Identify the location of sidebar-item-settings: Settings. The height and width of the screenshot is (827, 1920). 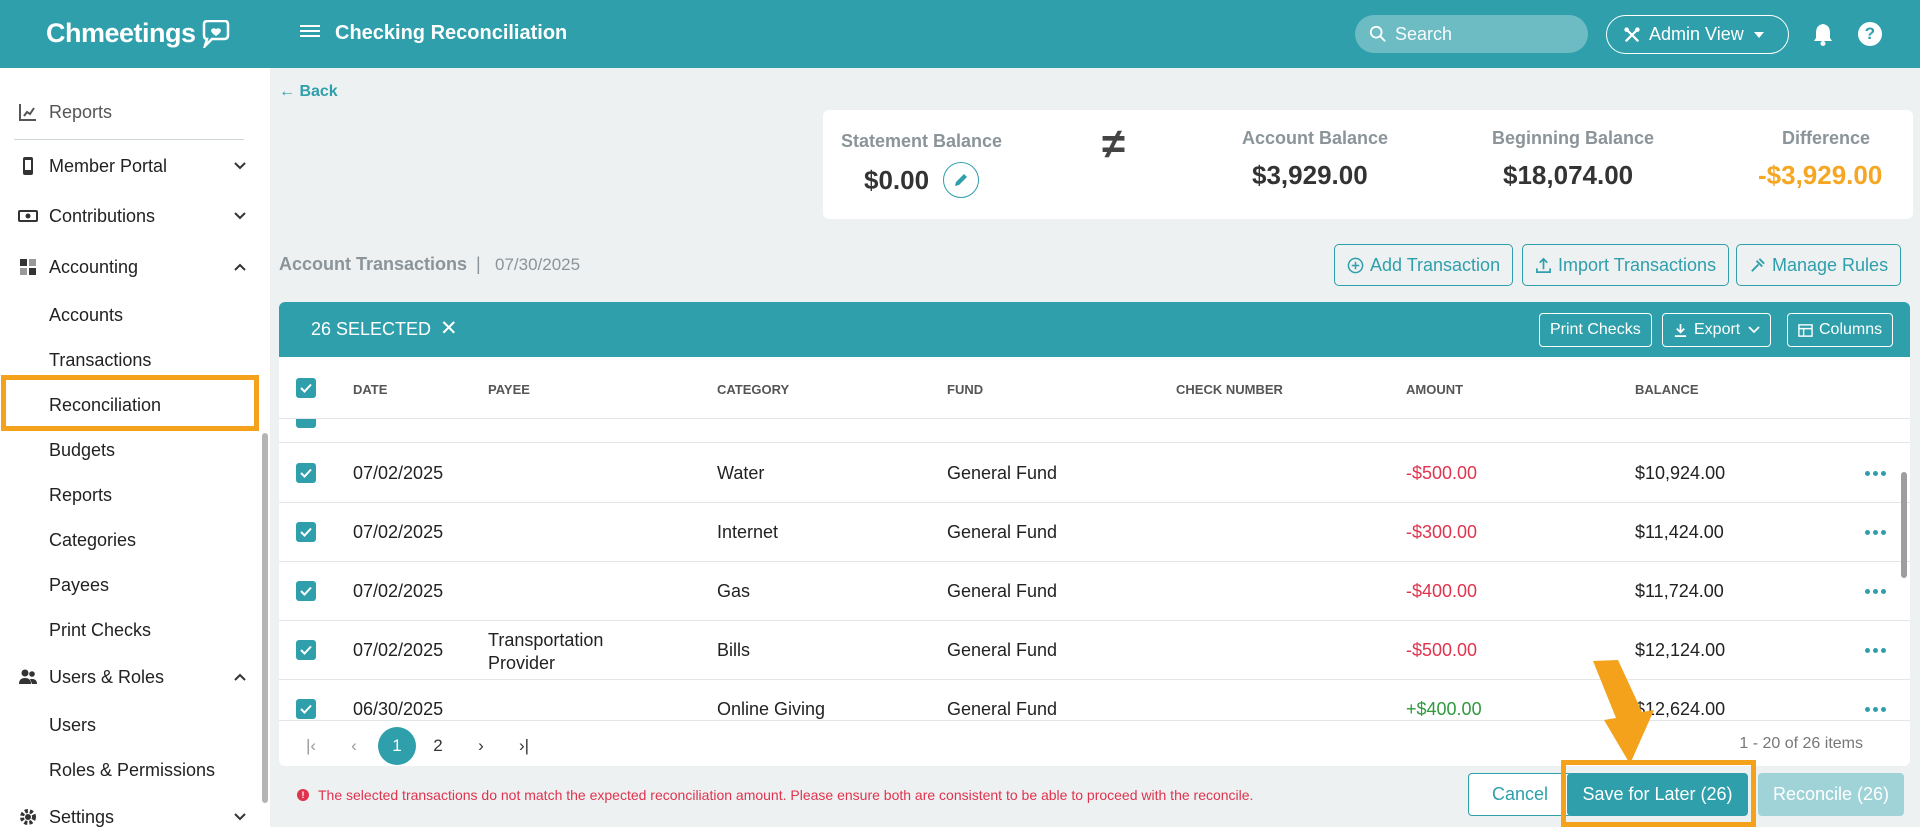
(130, 812).